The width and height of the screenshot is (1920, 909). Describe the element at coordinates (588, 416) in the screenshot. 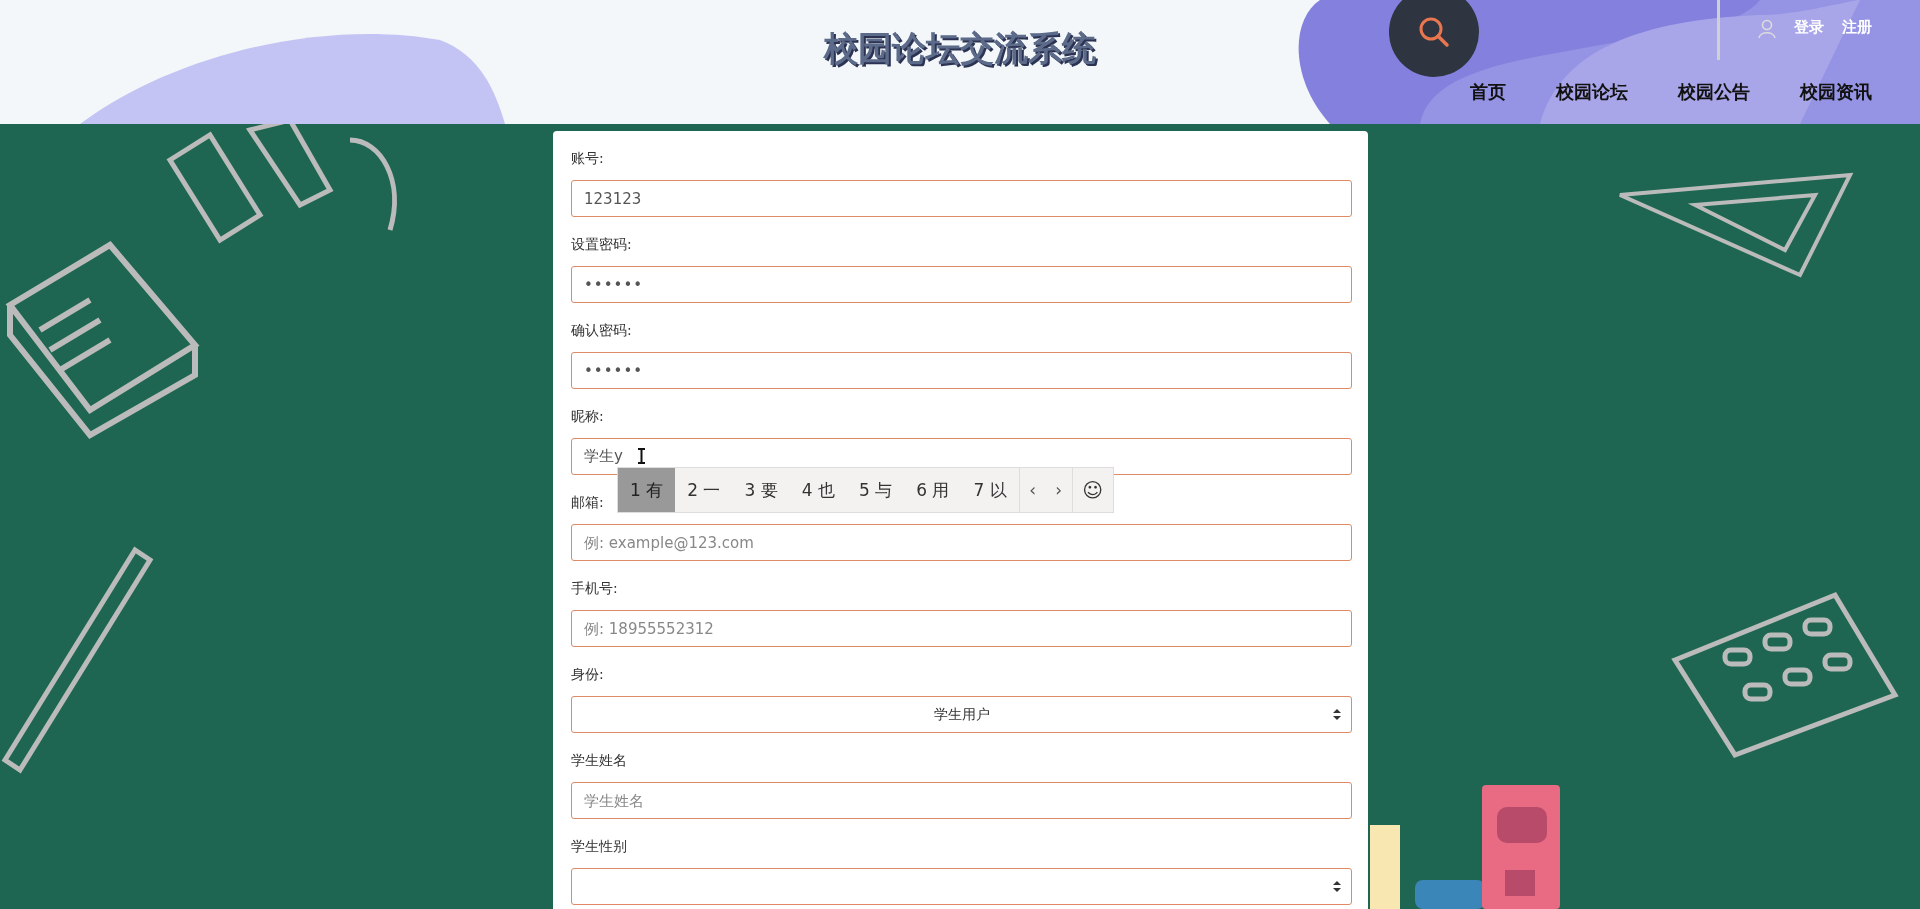

I see `field-label: 昵称:` at that location.